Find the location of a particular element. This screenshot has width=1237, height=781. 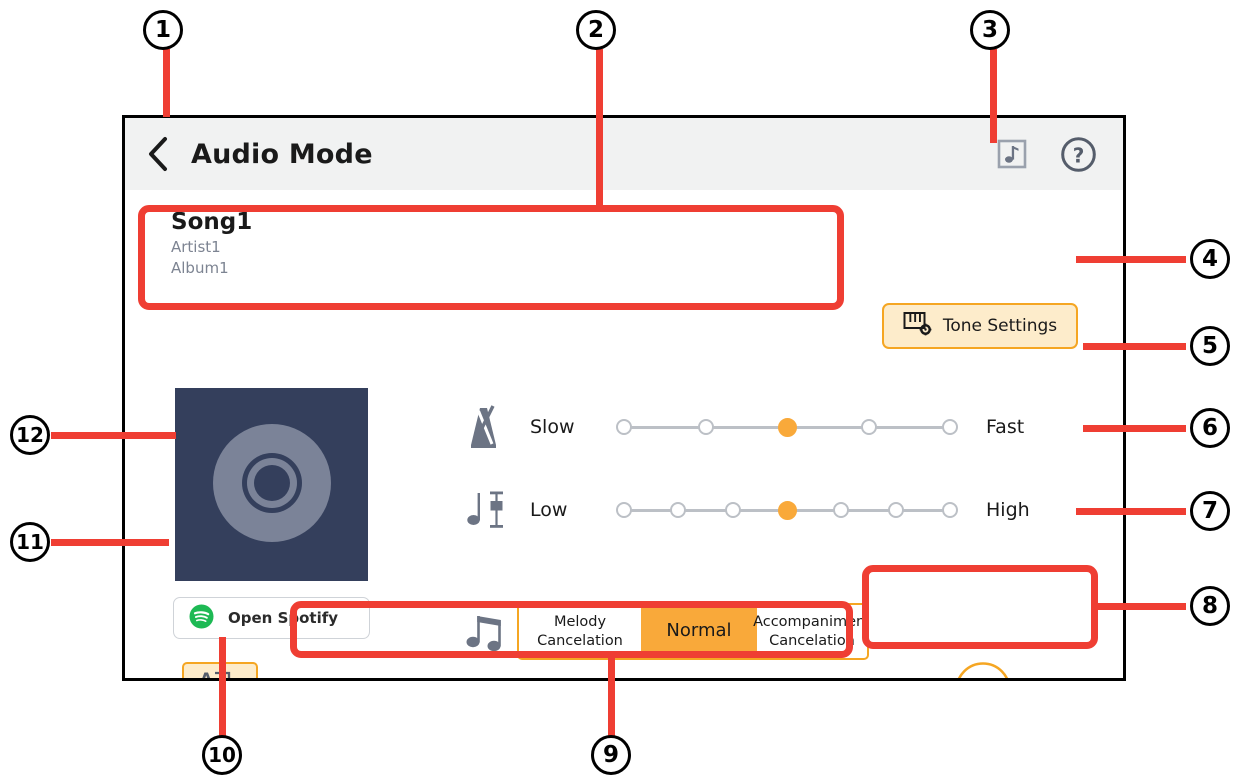

tempo-control-row: Slow Fast is located at coordinates (763, 427).